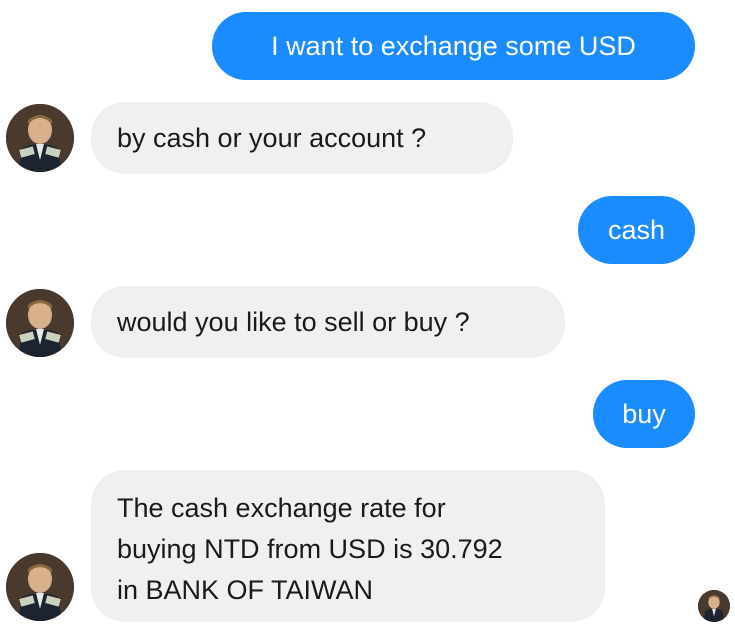 The width and height of the screenshot is (735, 638). I want to click on user-message-text: cash, so click(636, 230).